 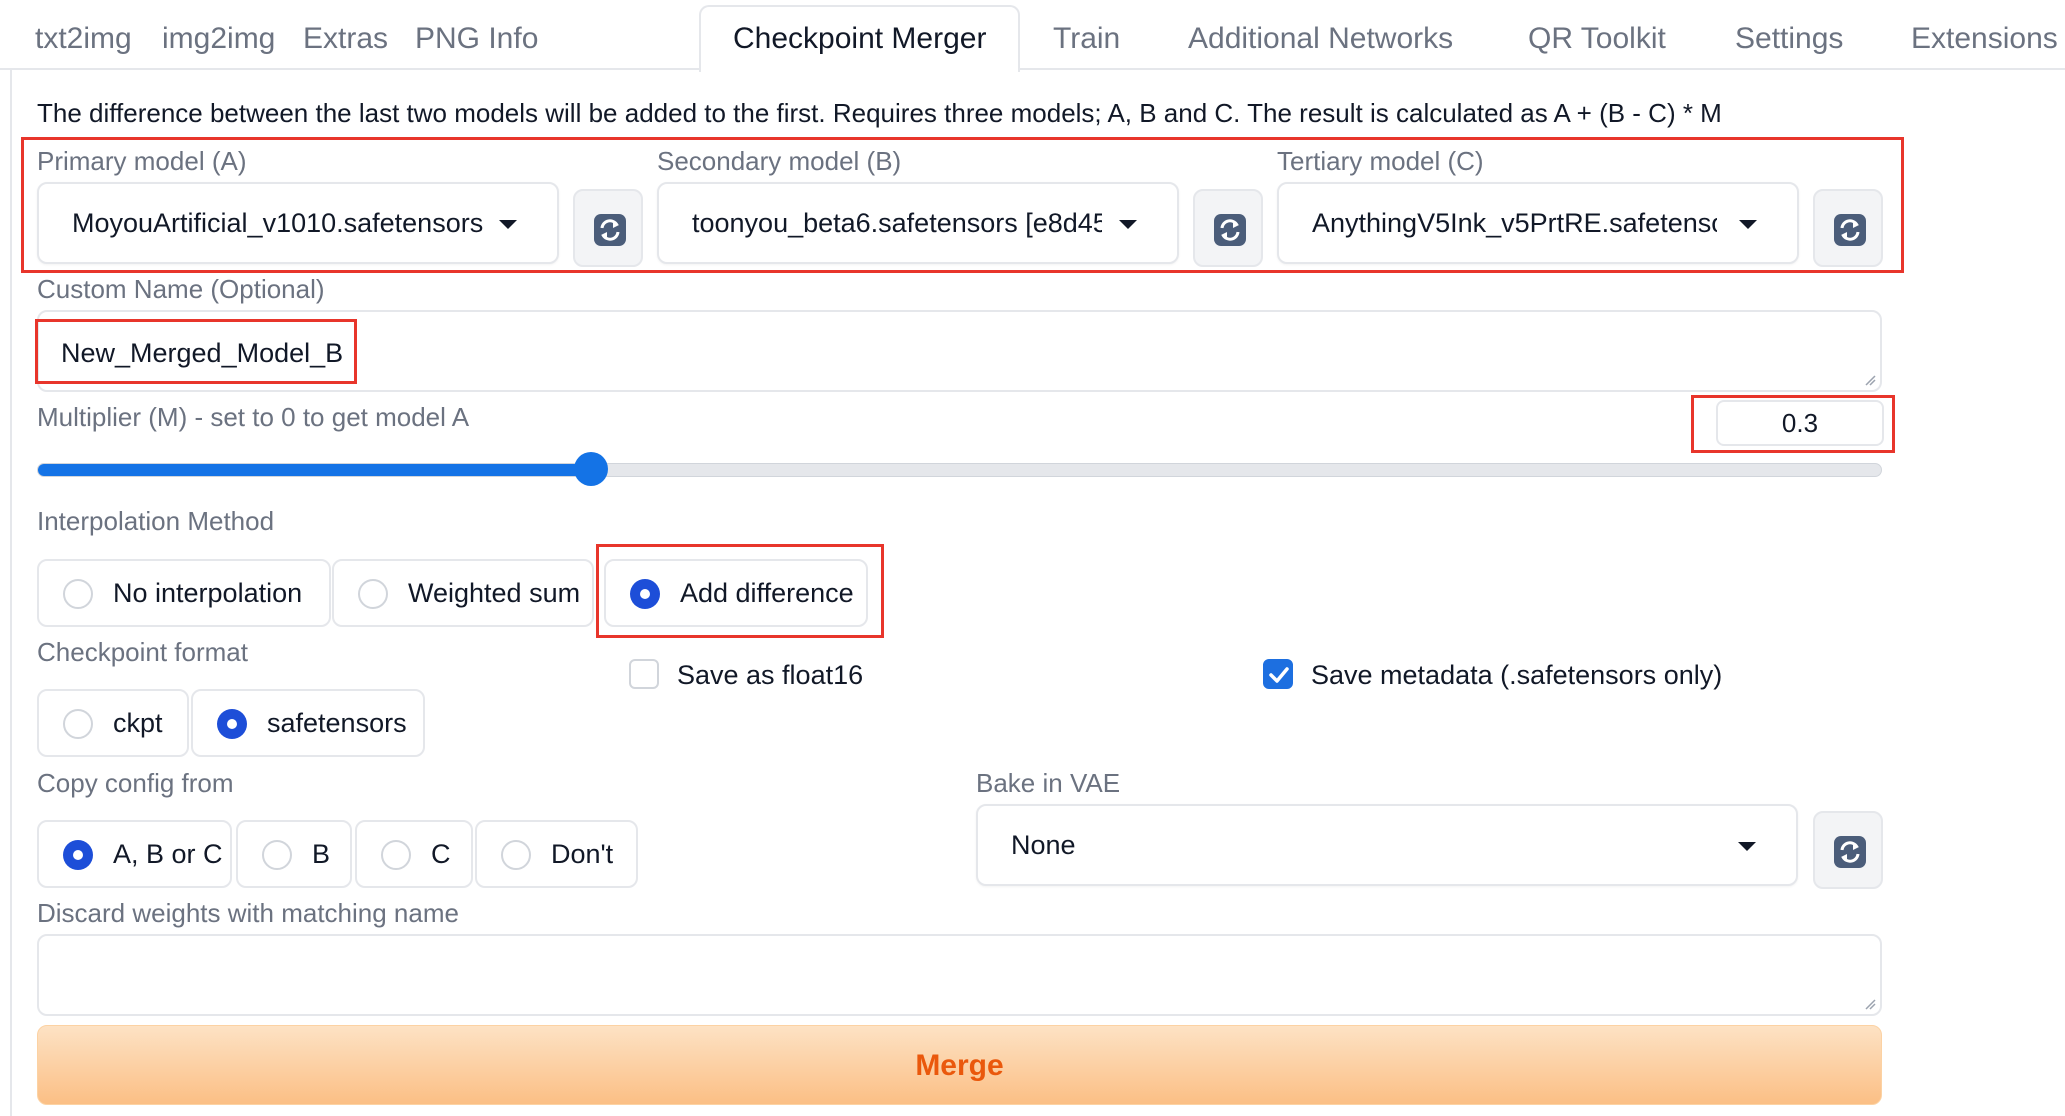 What do you see at coordinates (83, 39) in the screenshot?
I see `tab-txt2img: txt2img` at bounding box center [83, 39].